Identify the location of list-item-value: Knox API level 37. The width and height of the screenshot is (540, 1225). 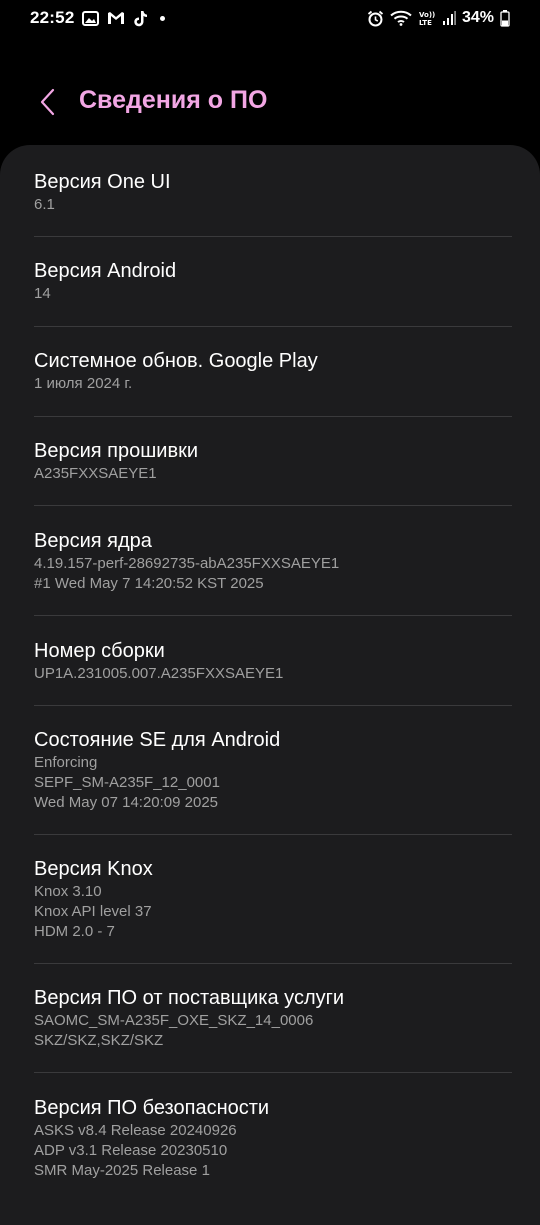
(93, 911).